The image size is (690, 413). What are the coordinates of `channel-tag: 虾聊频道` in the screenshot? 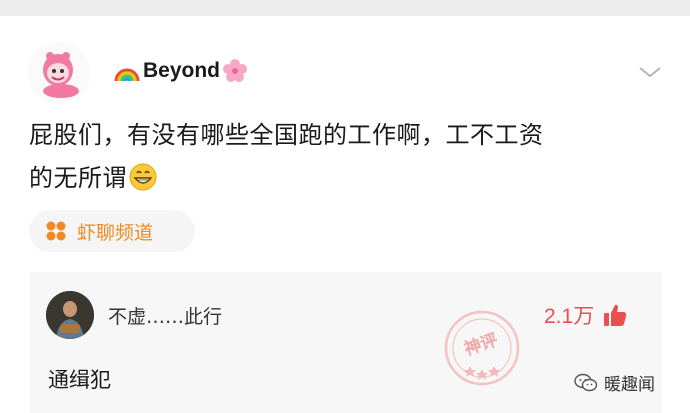 It's located at (112, 231).